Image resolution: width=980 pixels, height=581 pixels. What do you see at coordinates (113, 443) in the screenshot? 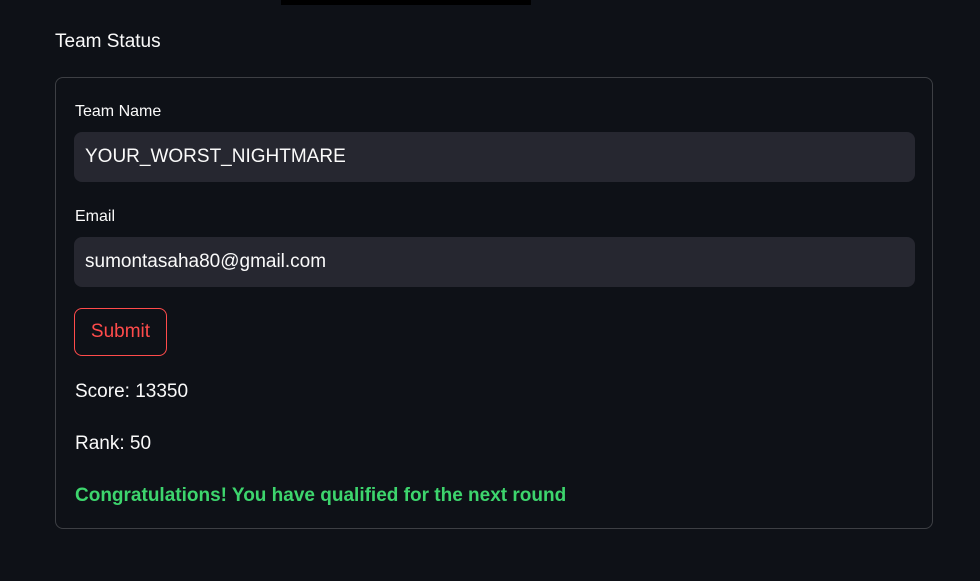
I see `rank-text: Rank: 50` at bounding box center [113, 443].